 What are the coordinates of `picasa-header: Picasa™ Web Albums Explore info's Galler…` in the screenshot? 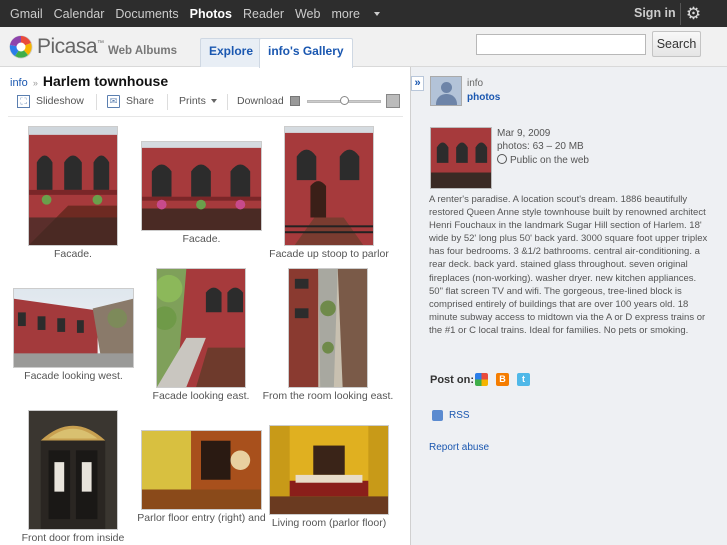 It's located at (363, 47).